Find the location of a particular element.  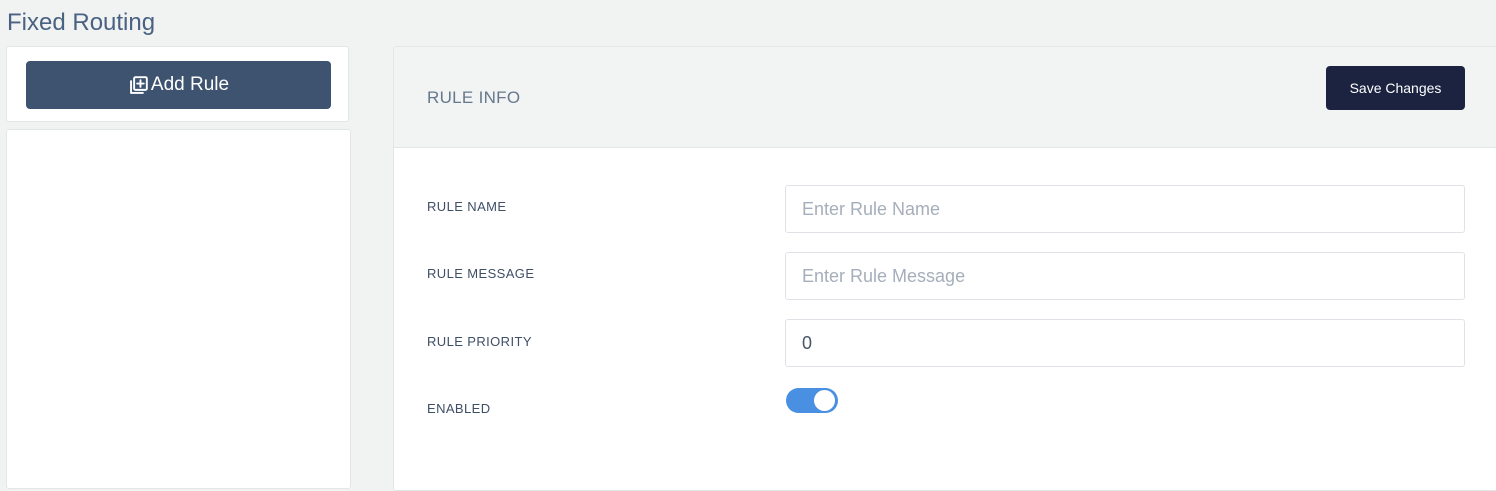

rule-name-label: RULE NAME is located at coordinates (467, 206).